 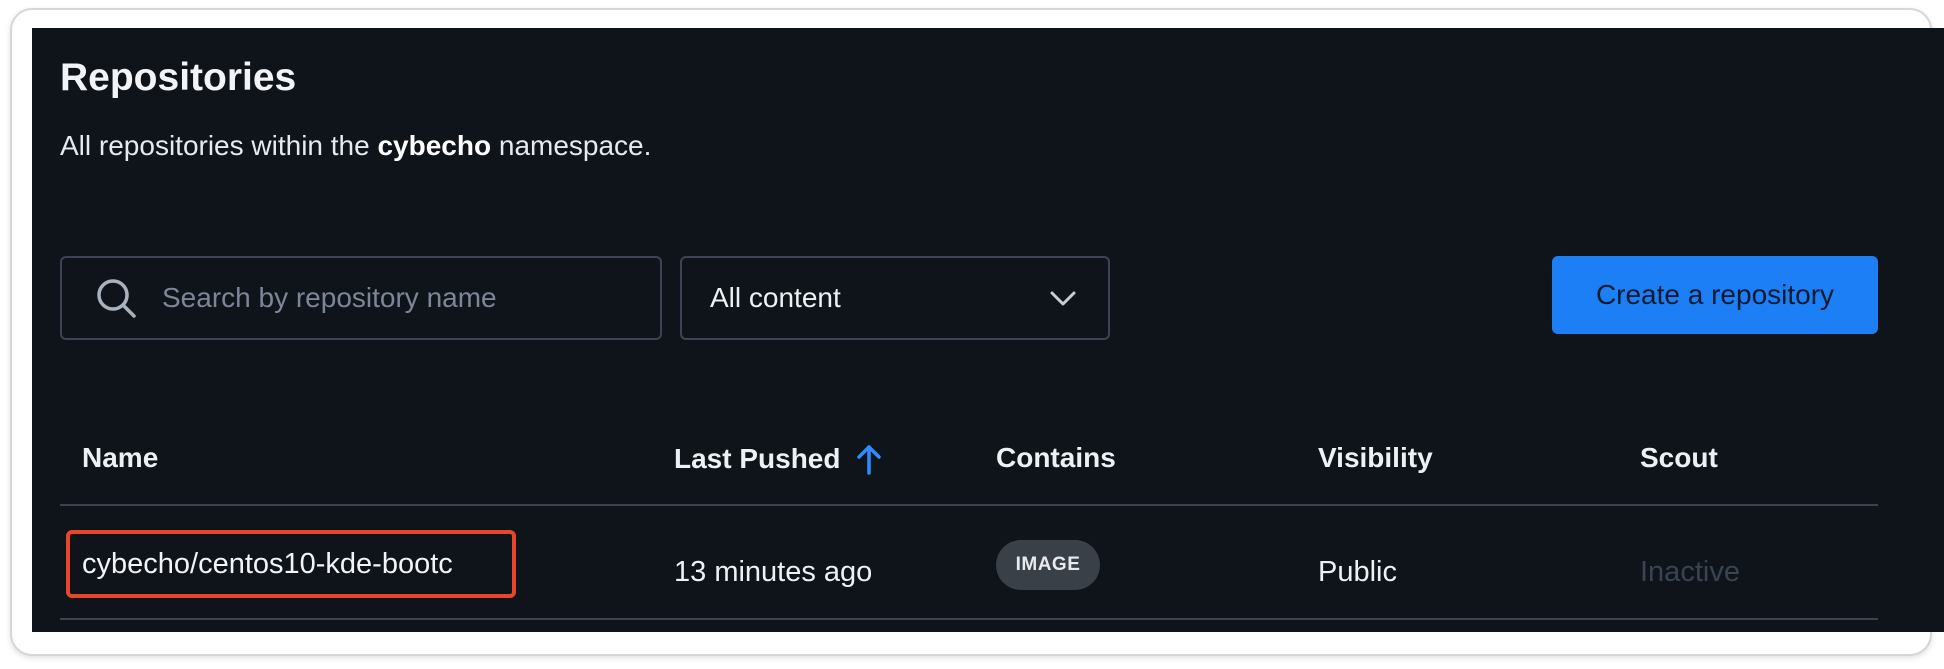 What do you see at coordinates (773, 572) in the screenshot?
I see `last-pushed-value: 13 minutes ago` at bounding box center [773, 572].